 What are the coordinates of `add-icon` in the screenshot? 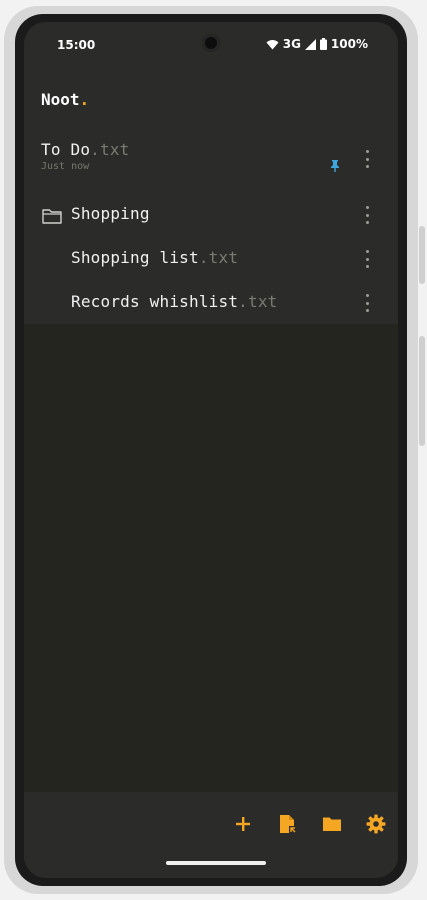 It's located at (243, 824).